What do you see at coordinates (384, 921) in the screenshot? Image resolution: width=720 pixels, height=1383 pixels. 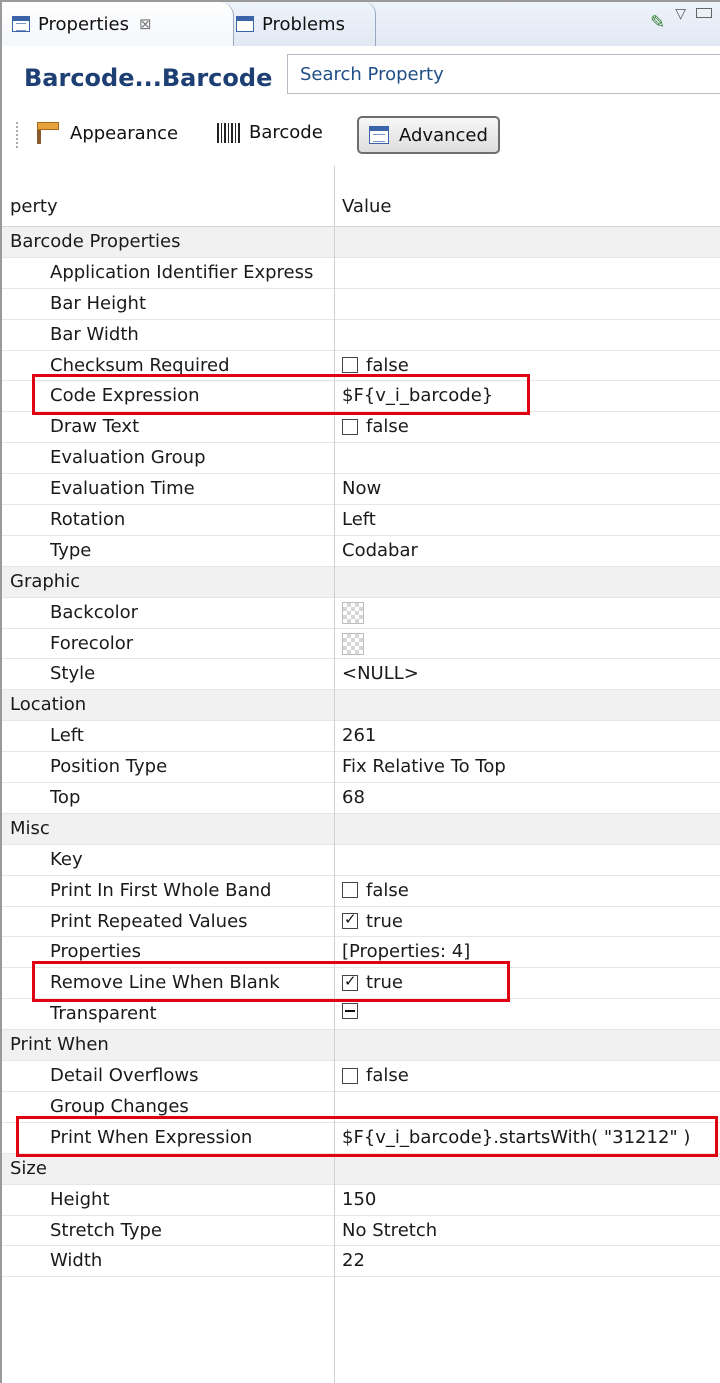 I see `property-value: true` at bounding box center [384, 921].